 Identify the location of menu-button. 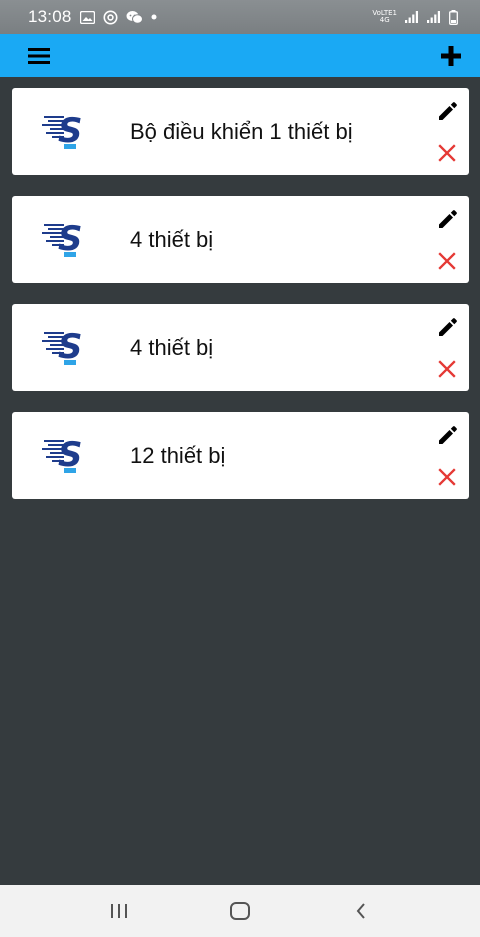
(39, 56).